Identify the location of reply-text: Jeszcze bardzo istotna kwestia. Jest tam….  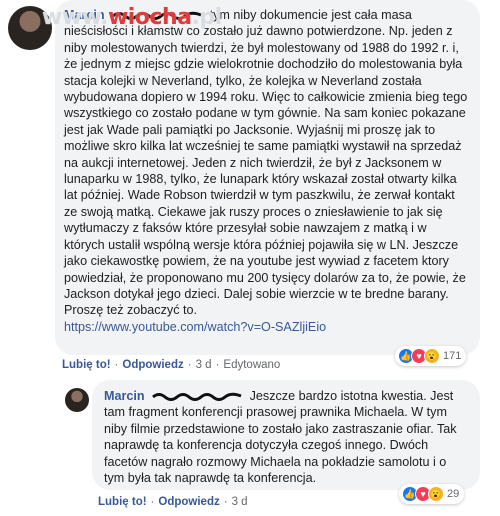
(280, 437).